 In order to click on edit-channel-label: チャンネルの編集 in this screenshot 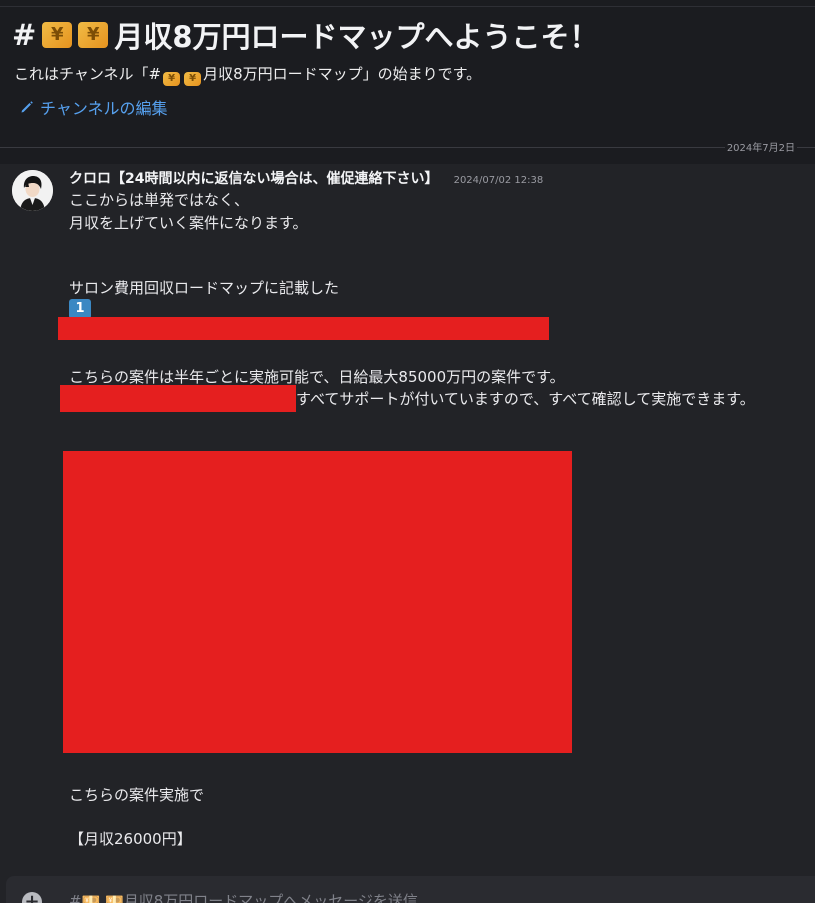, I will do `click(104, 107)`.